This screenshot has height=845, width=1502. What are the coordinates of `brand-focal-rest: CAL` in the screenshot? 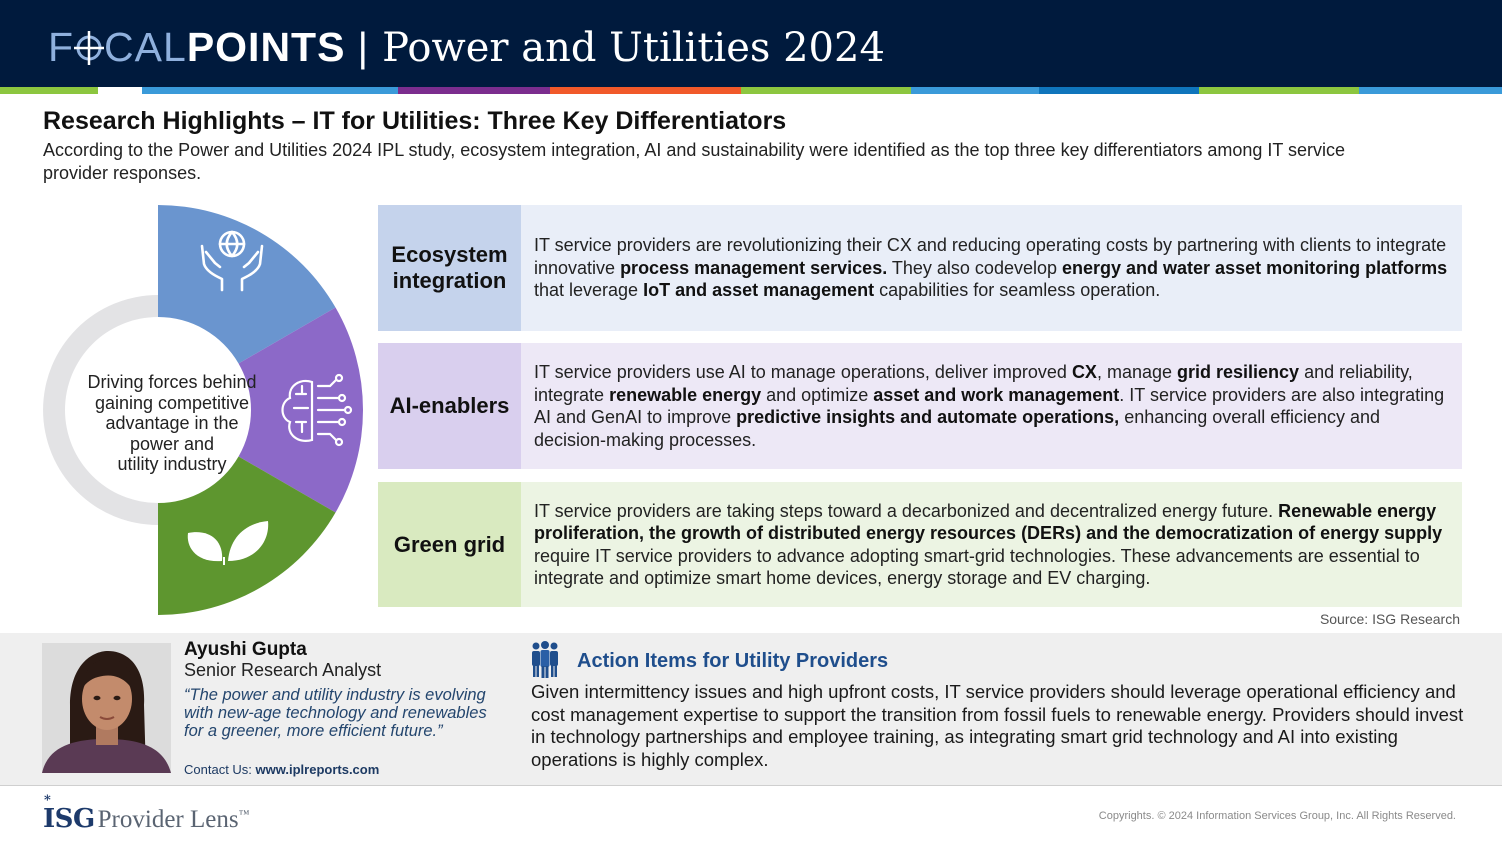 It's located at (145, 47).